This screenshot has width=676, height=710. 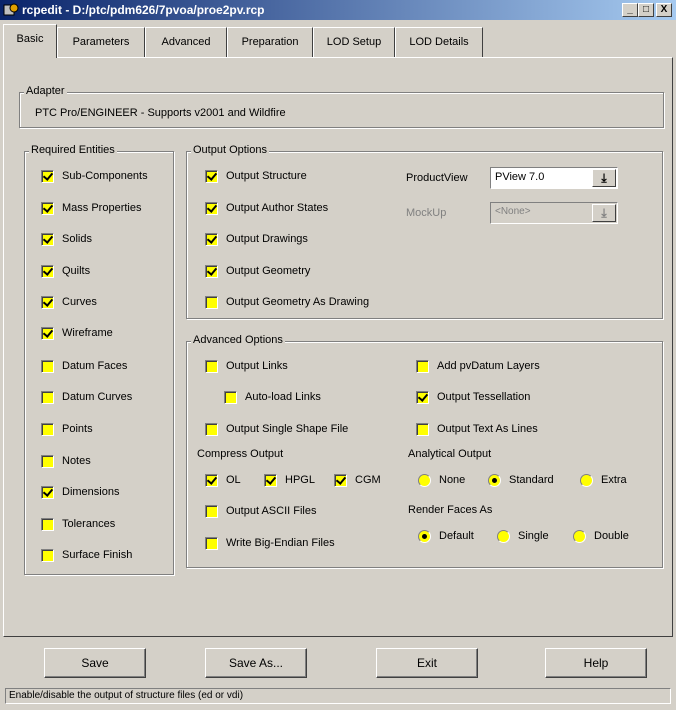 I want to click on tab-parameters: Parameters, so click(x=101, y=42).